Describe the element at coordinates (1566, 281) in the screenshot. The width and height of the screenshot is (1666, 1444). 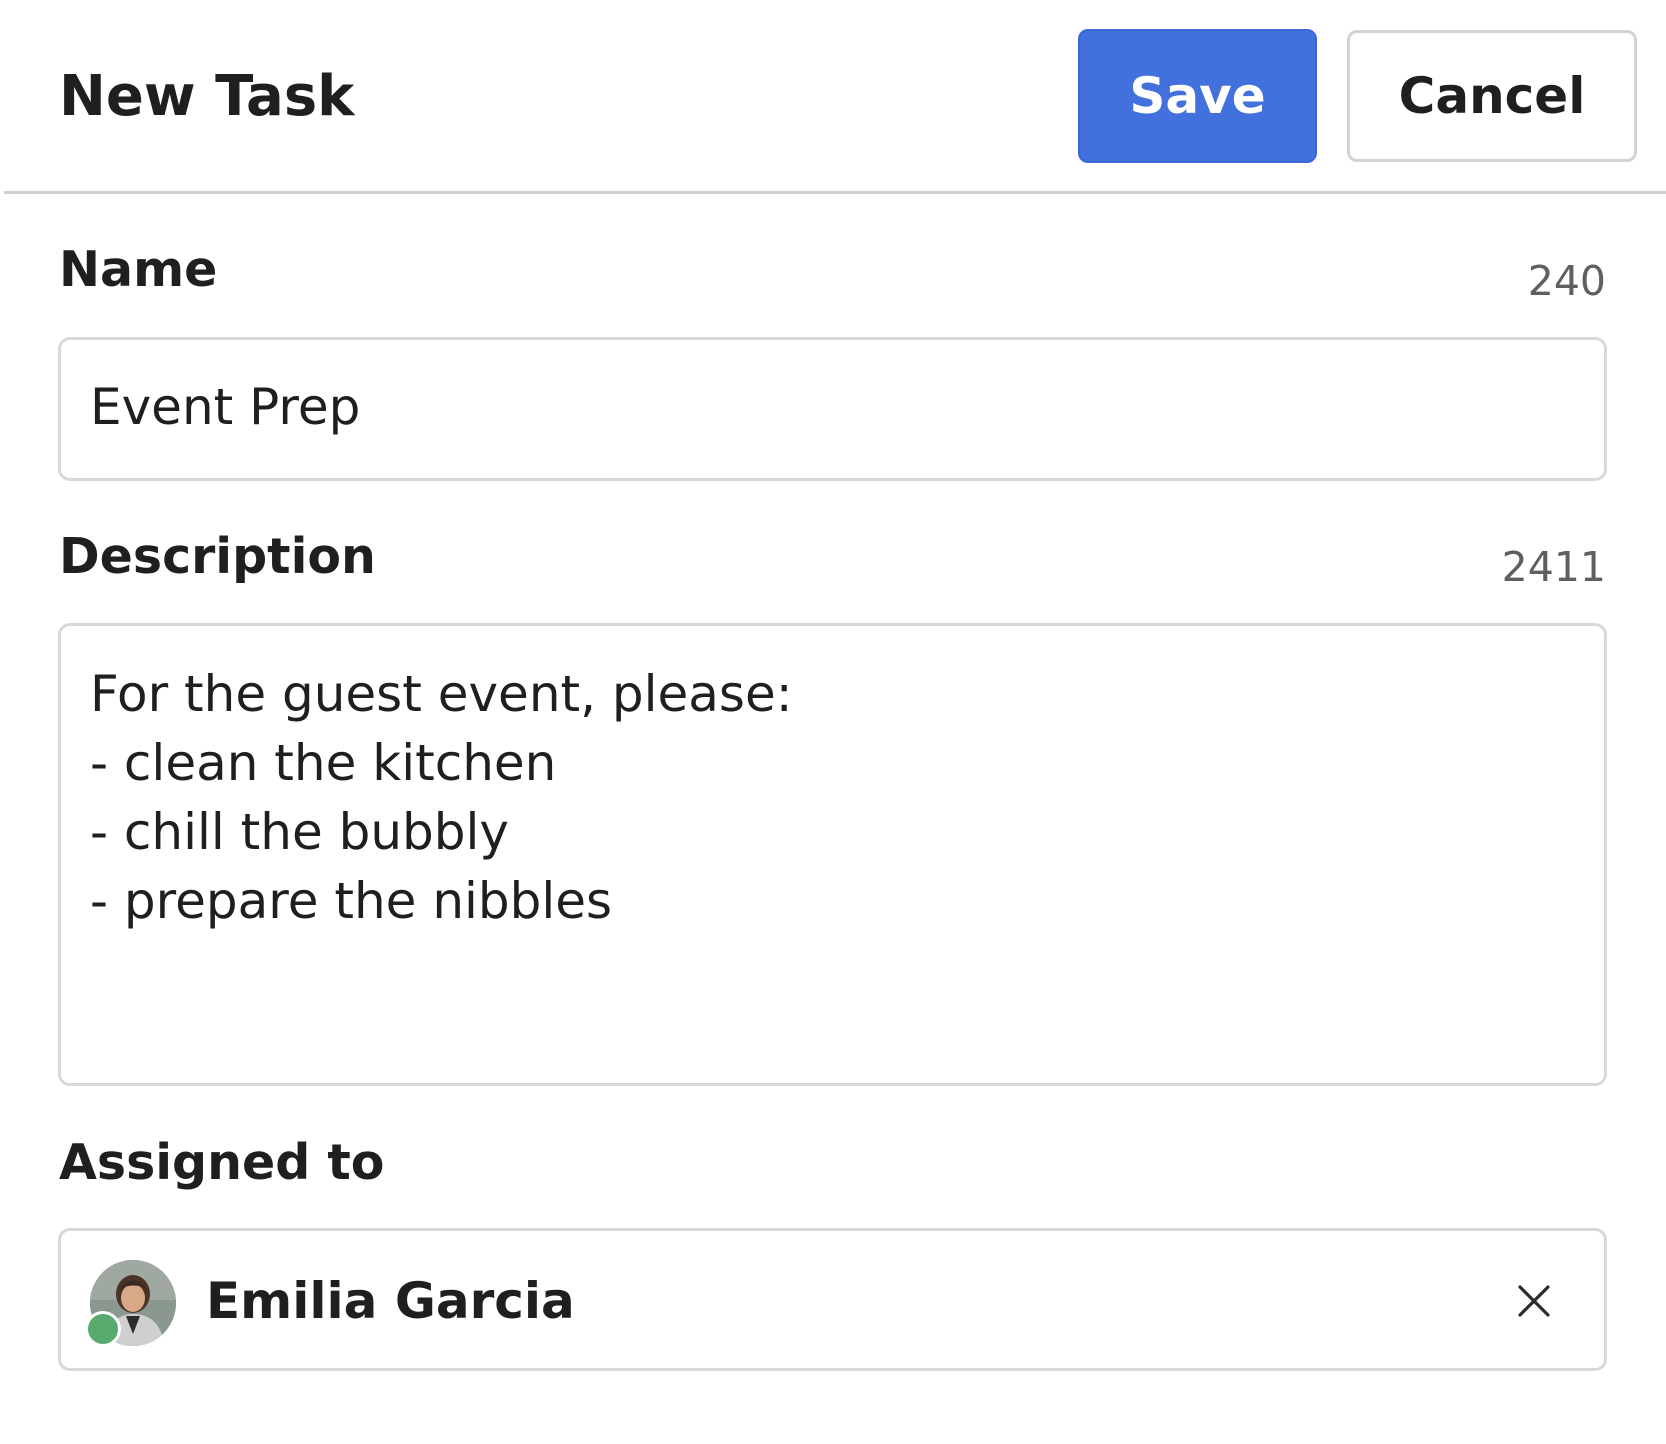
I see `name-char-counter: 240` at that location.